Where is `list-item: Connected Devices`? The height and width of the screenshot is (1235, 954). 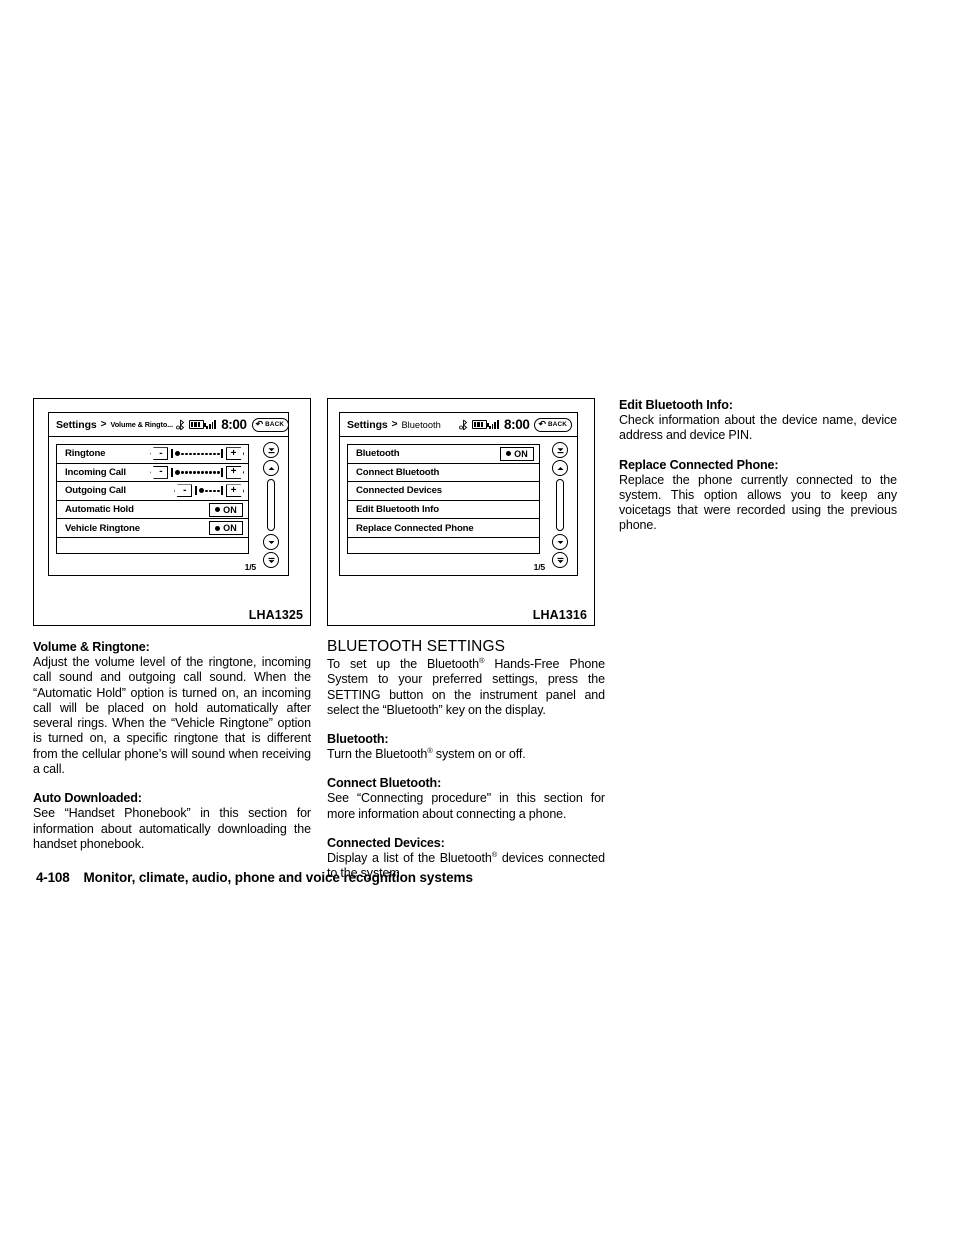 list-item: Connected Devices is located at coordinates (443, 490).